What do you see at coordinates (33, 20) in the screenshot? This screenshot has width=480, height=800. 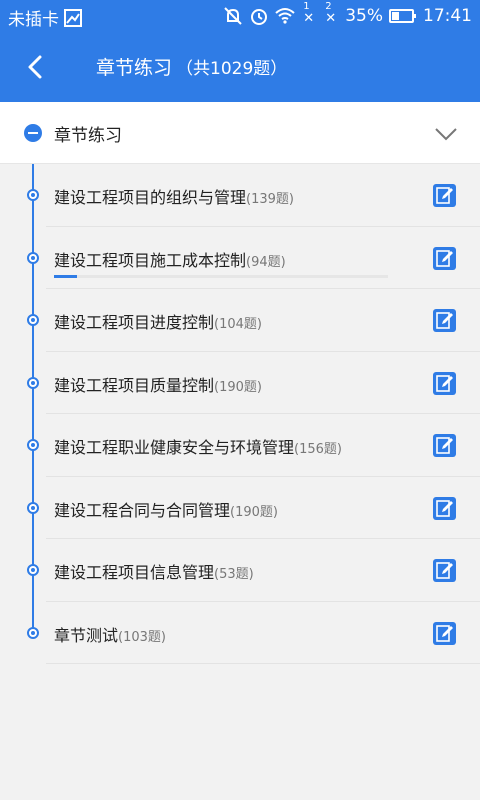 I see `carrier-text: 未插卡` at bounding box center [33, 20].